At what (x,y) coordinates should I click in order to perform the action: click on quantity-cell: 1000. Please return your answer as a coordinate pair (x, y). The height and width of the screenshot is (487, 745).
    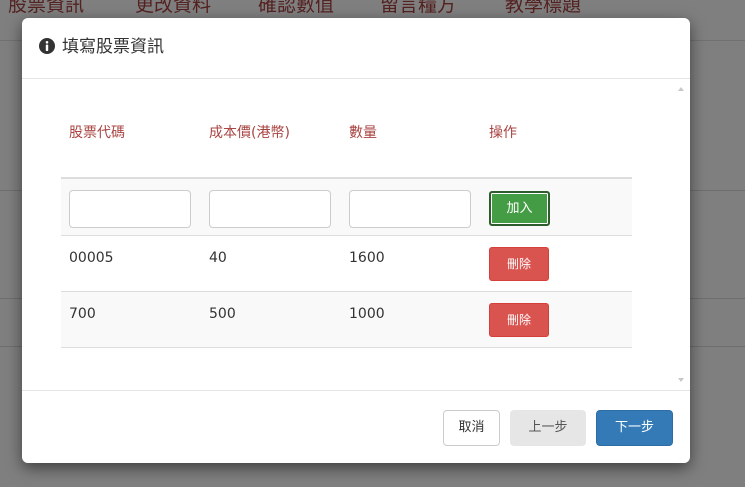
    Looking at the image, I should click on (367, 314).